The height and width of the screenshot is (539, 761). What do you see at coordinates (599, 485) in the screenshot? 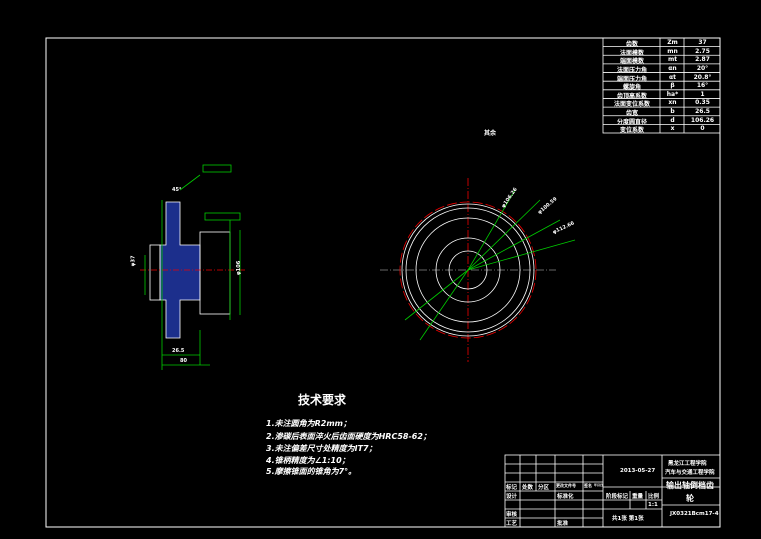
I see `tb-ymd: 年月日` at bounding box center [599, 485].